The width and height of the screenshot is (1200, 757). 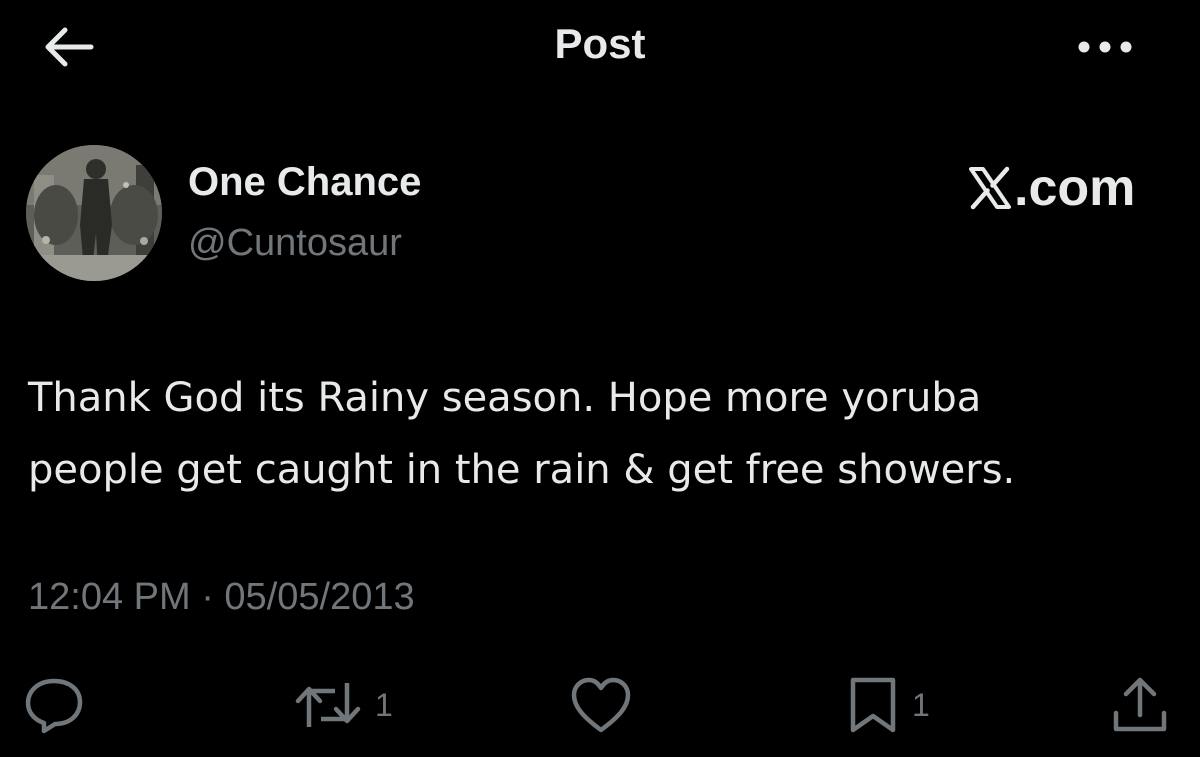 I want to click on bookmark-count: 1, so click(x=921, y=704).